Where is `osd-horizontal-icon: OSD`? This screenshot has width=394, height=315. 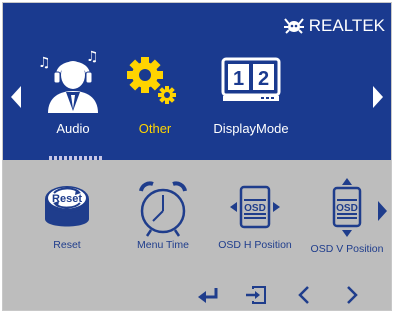 osd-horizontal-icon: OSD is located at coordinates (255, 207).